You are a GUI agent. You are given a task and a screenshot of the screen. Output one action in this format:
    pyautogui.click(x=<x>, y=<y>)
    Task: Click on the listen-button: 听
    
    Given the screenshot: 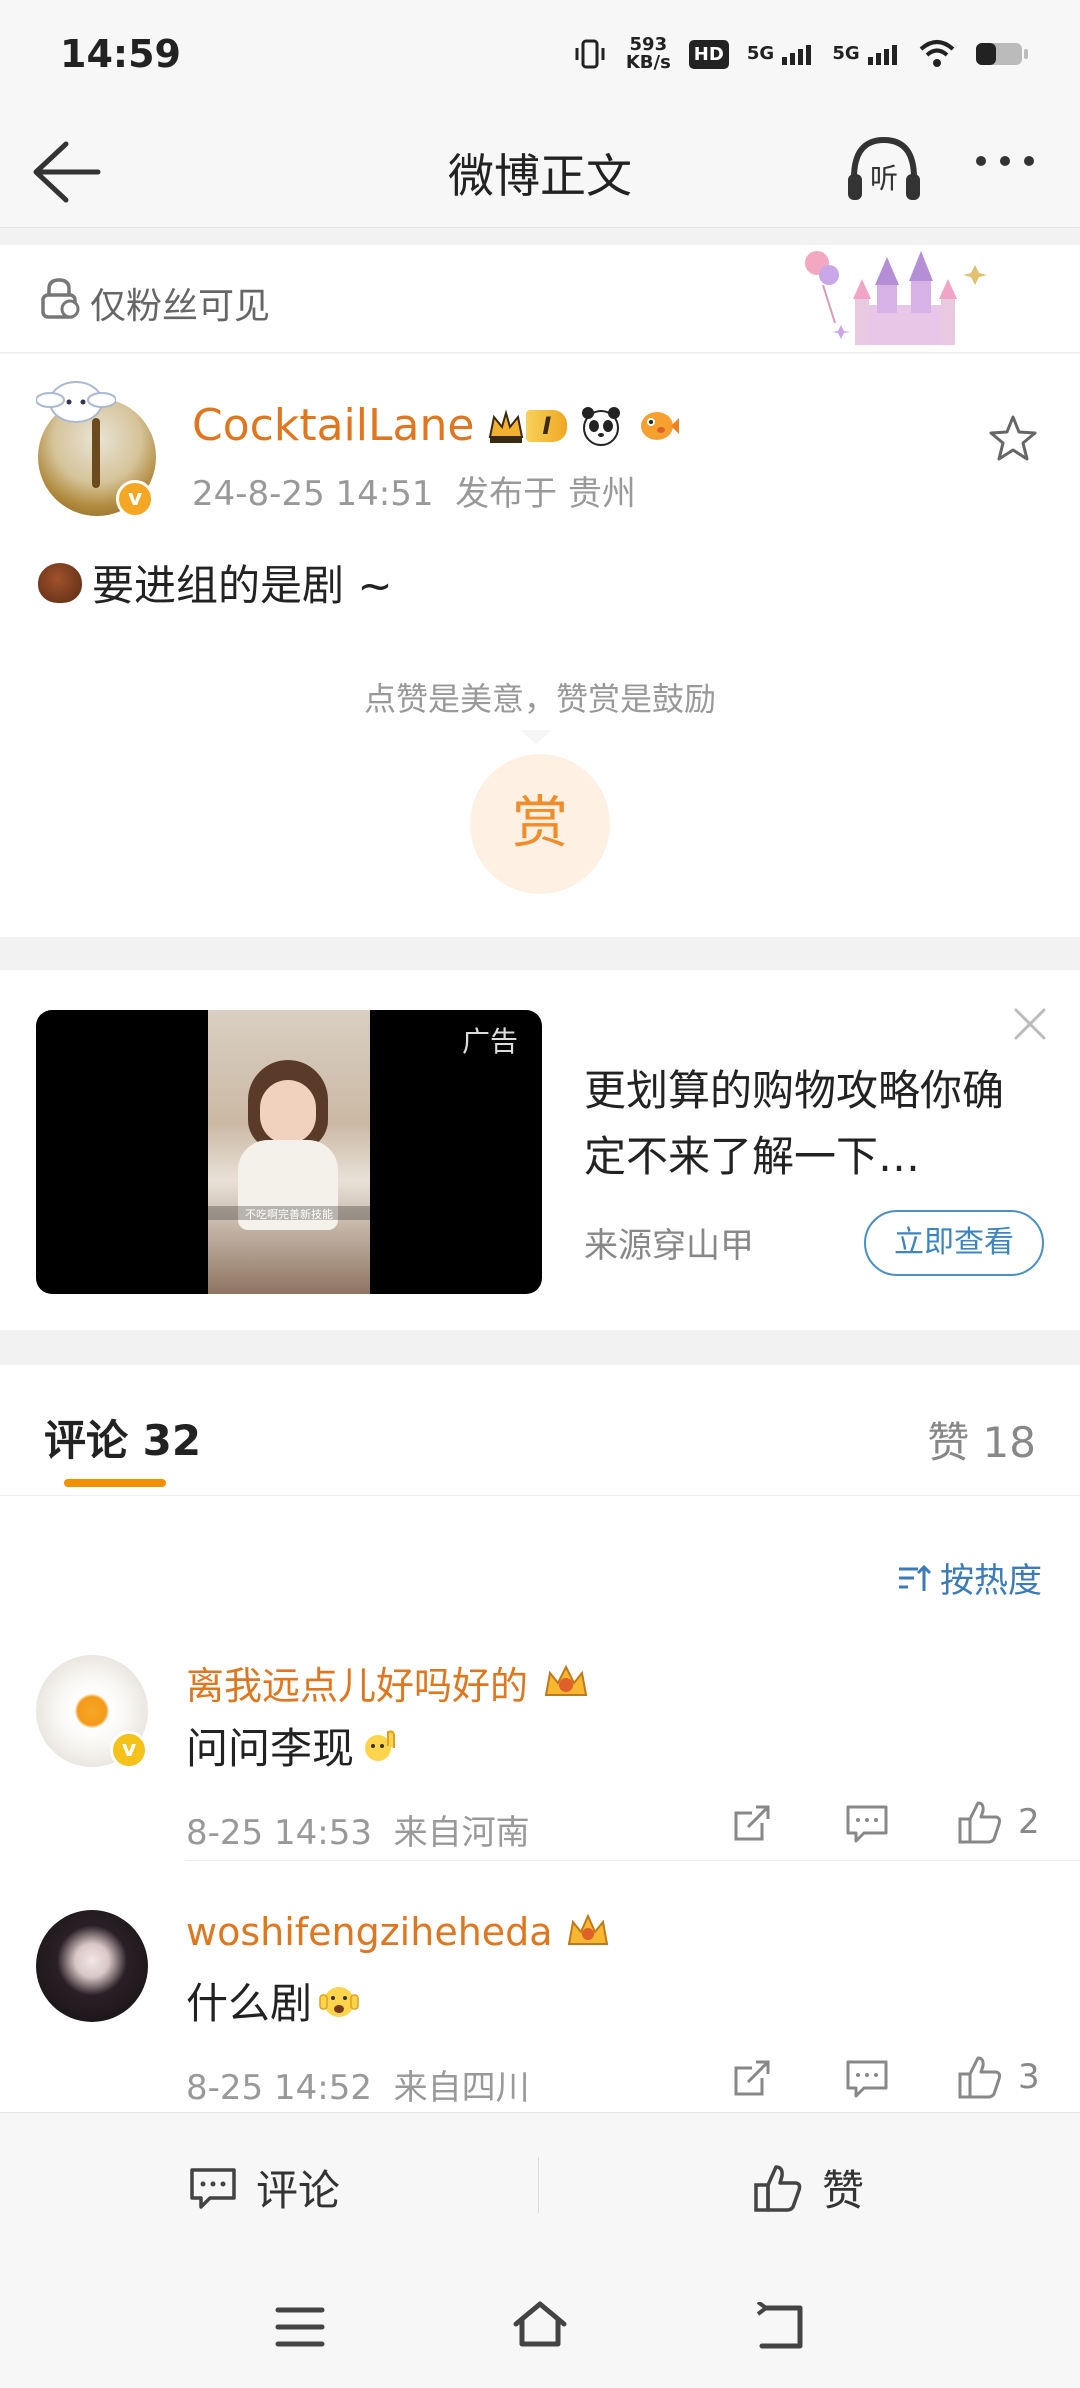 What is the action you would take?
    pyautogui.click(x=884, y=170)
    